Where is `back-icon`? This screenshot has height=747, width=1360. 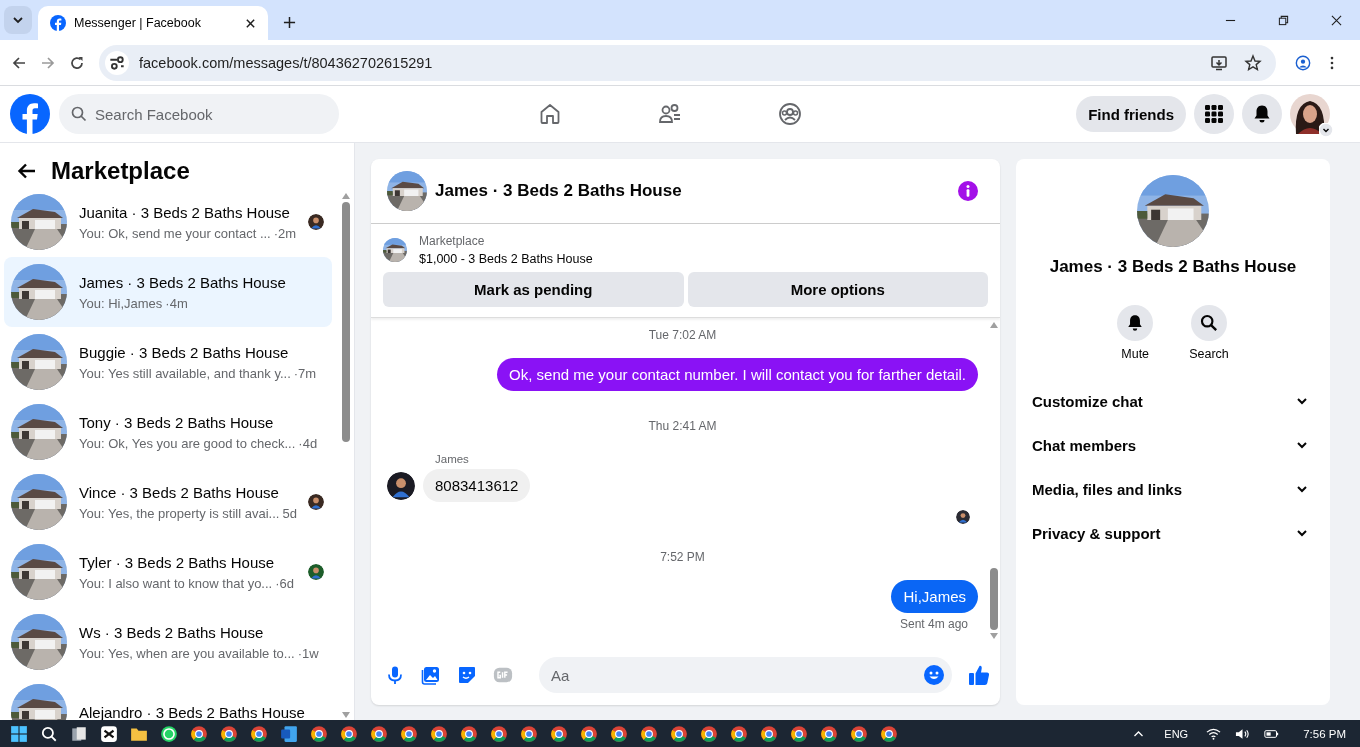
back-icon is located at coordinates (19, 62).